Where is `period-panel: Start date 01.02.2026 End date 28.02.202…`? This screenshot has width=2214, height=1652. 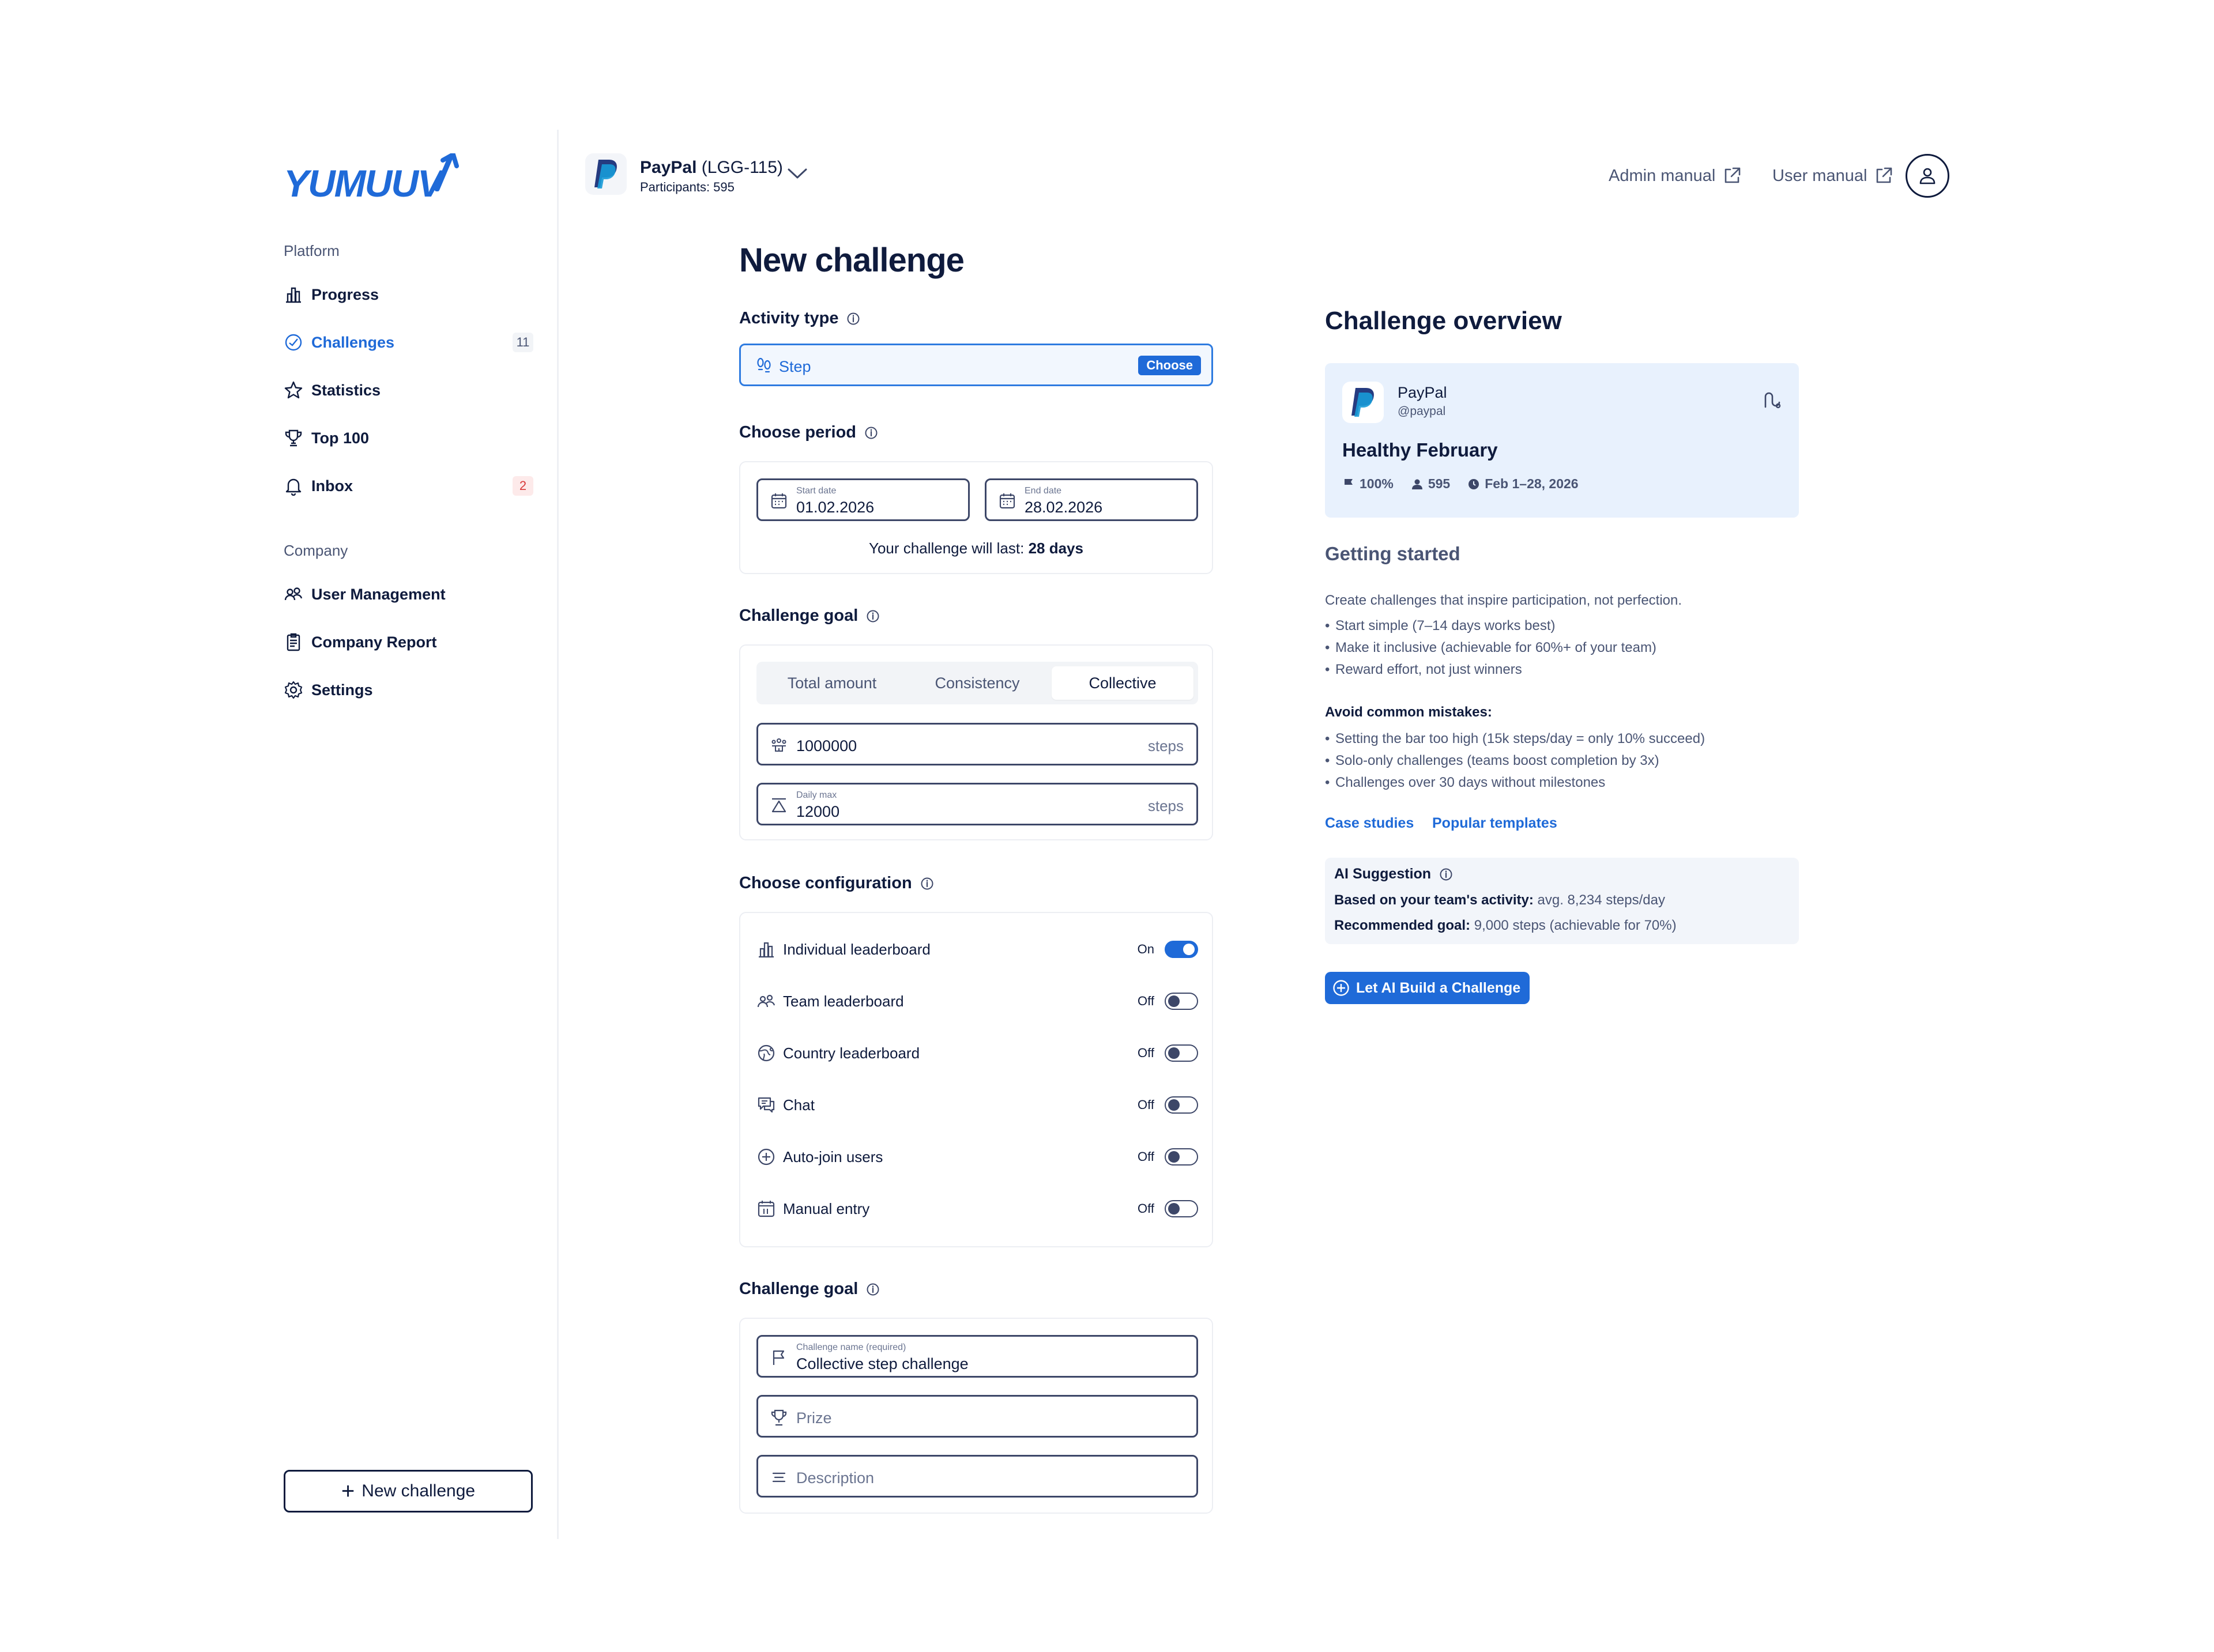
period-panel: Start date 01.02.2026 End date 28.02.202… is located at coordinates (976, 517).